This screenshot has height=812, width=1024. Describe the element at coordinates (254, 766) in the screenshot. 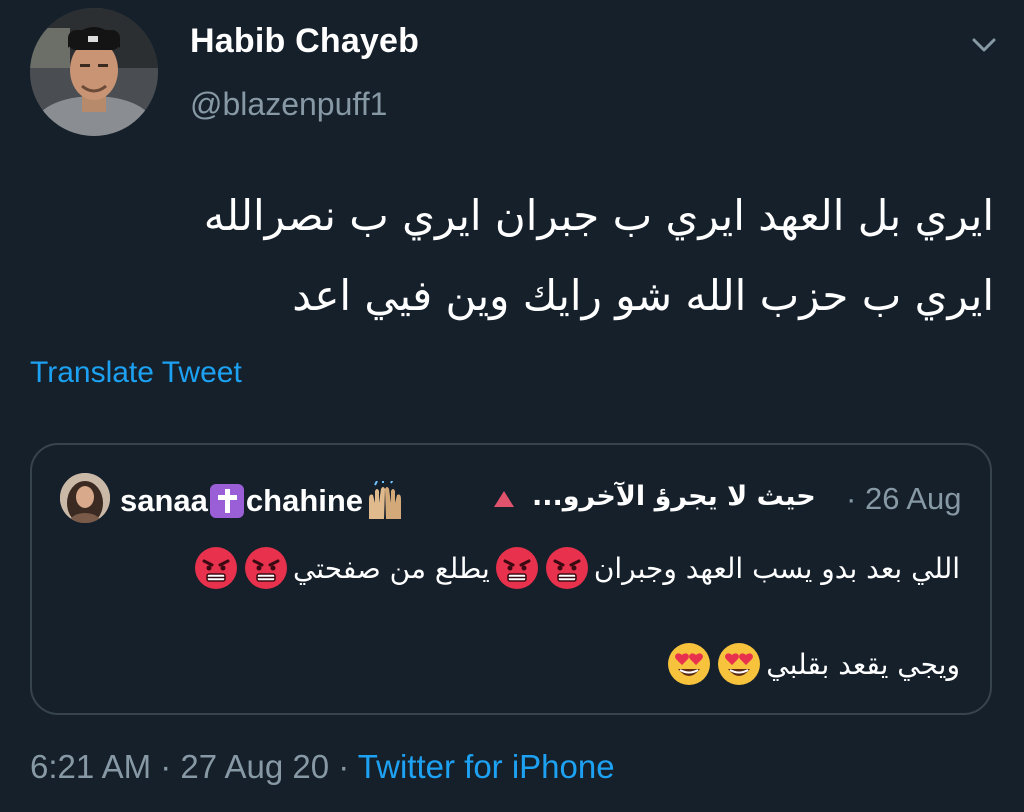

I see `tweet-date: 27 Aug 20` at that location.